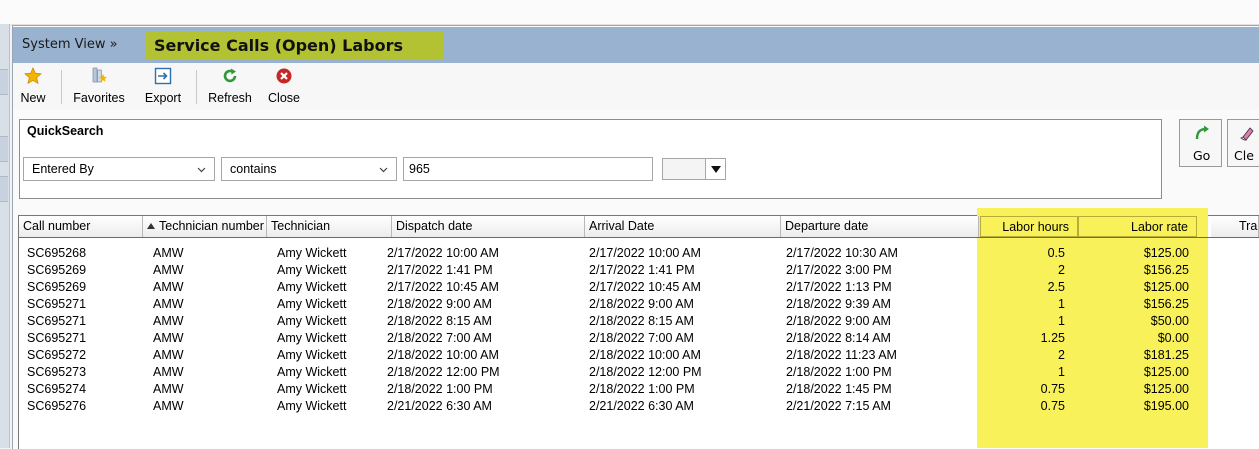 The image size is (1259, 449). Describe the element at coordinates (636, 86) in the screenshot. I see `toolbar` at that location.